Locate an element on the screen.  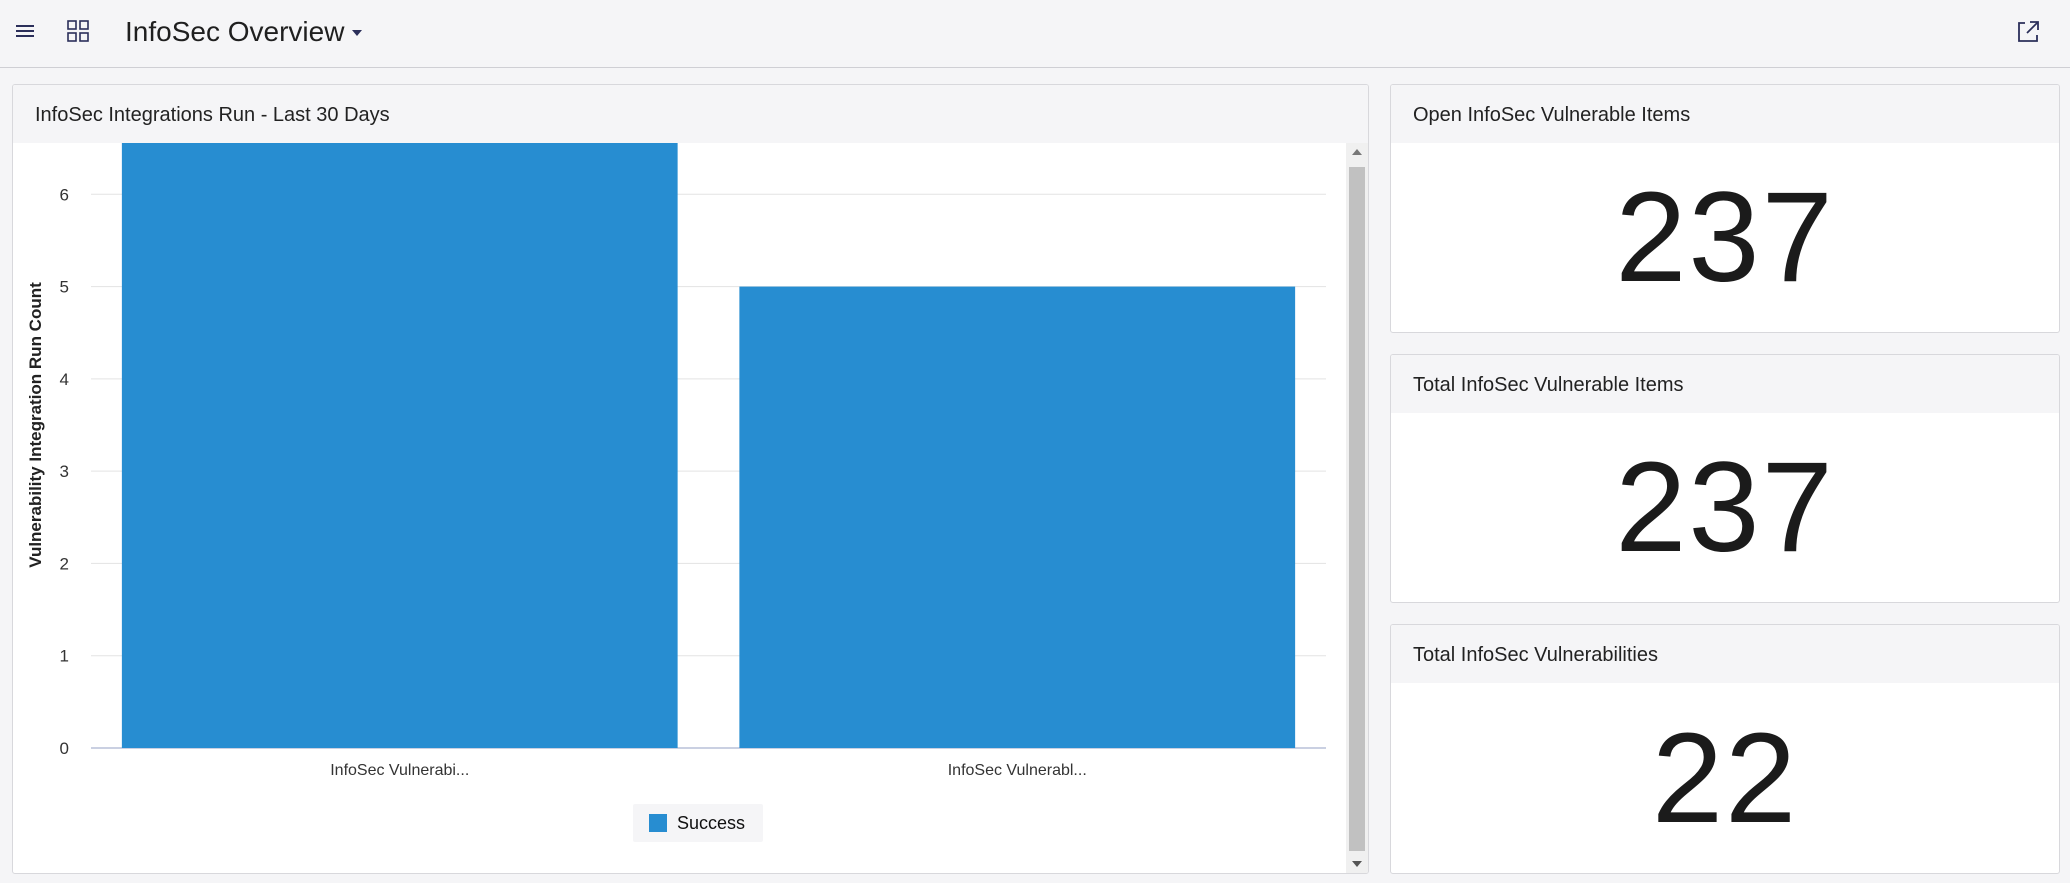
widget-header: InfoSec Integrations Run - Last 30 Days is located at coordinates (690, 114).